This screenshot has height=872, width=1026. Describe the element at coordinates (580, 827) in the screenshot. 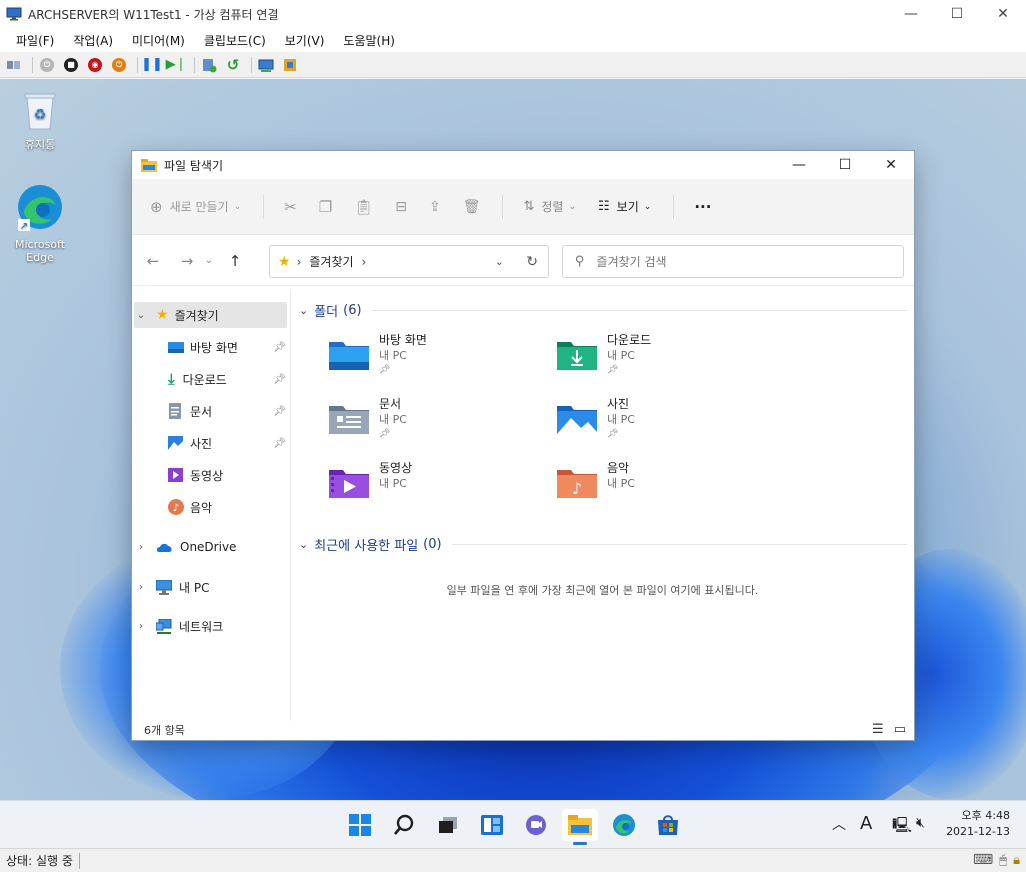

I see `taskbar-file-explorer` at that location.